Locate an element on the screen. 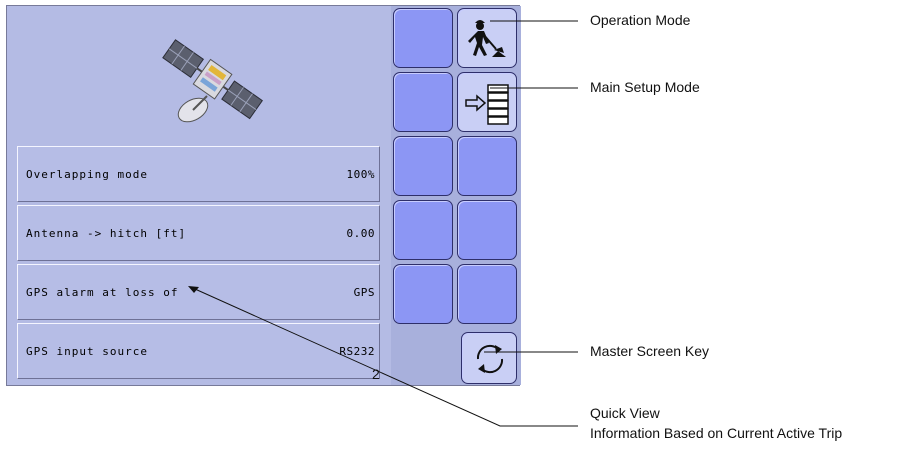  callout-quick-view-detail: Information Based on Current Active Trip is located at coordinates (716, 433).